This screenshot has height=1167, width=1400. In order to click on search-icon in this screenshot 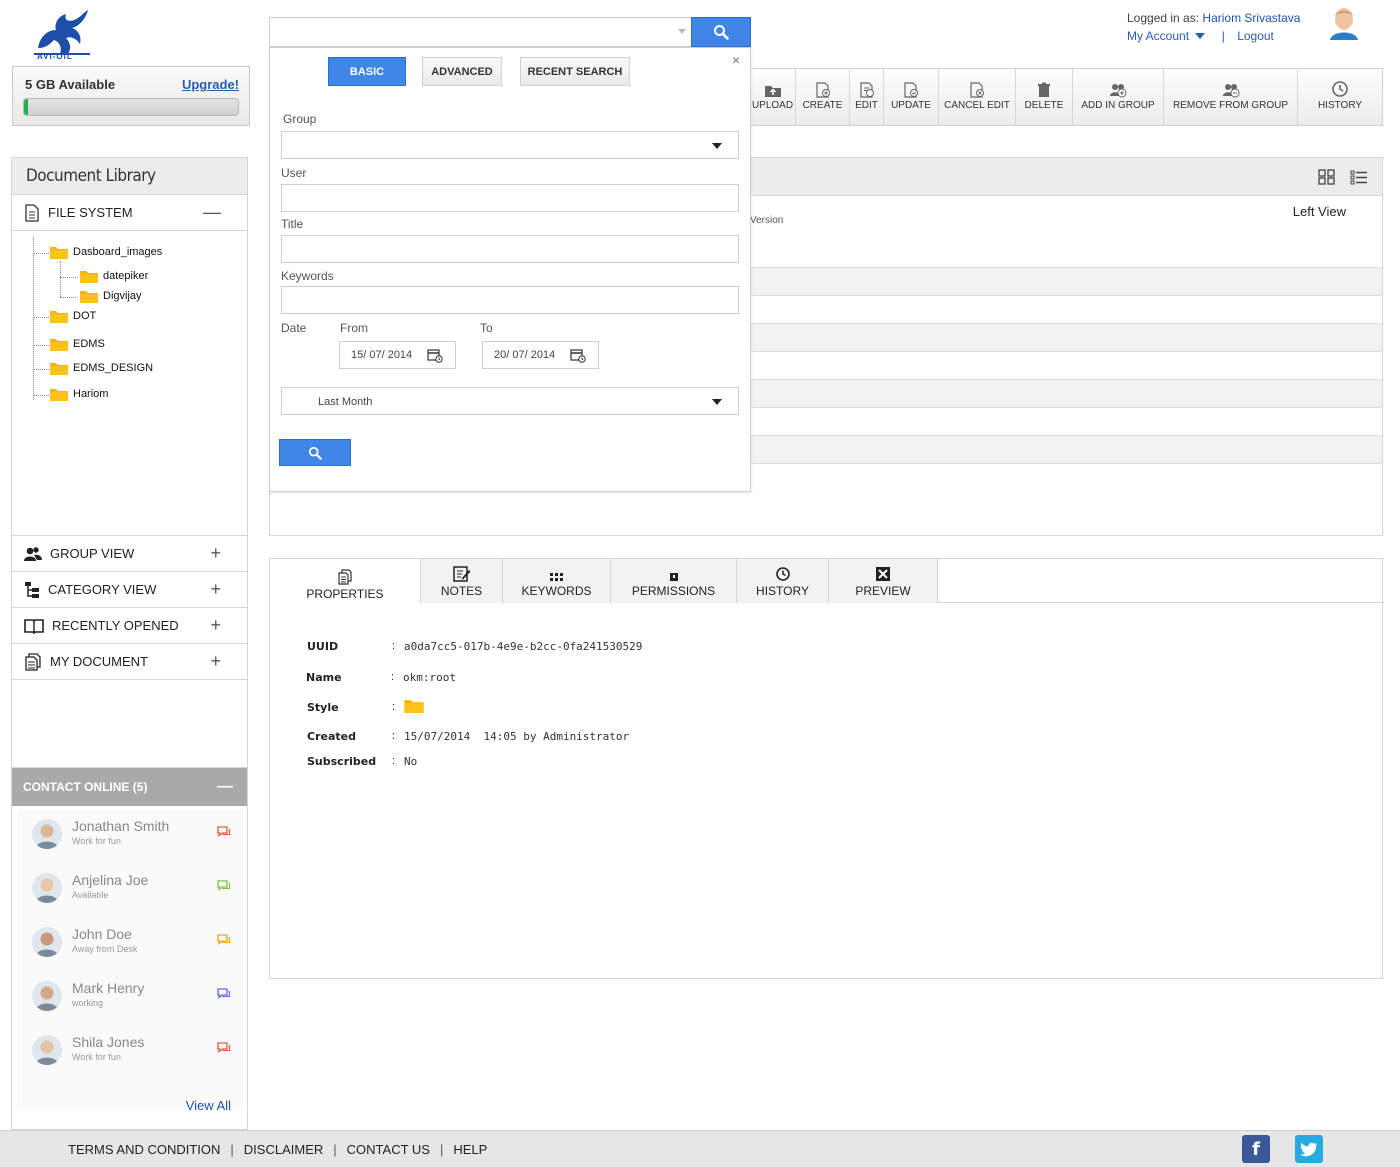, I will do `click(315, 453)`.